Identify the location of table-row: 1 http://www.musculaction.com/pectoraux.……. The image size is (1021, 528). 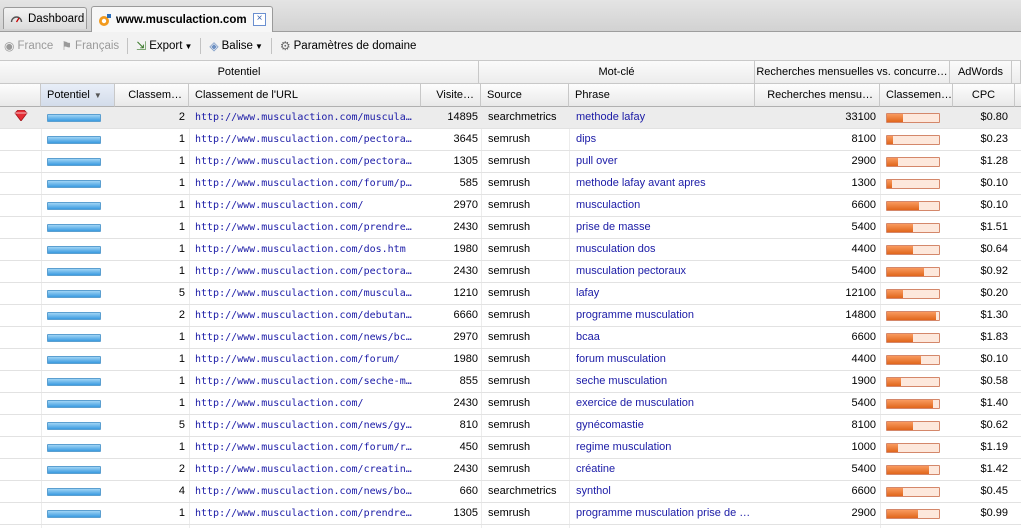
(510, 272).